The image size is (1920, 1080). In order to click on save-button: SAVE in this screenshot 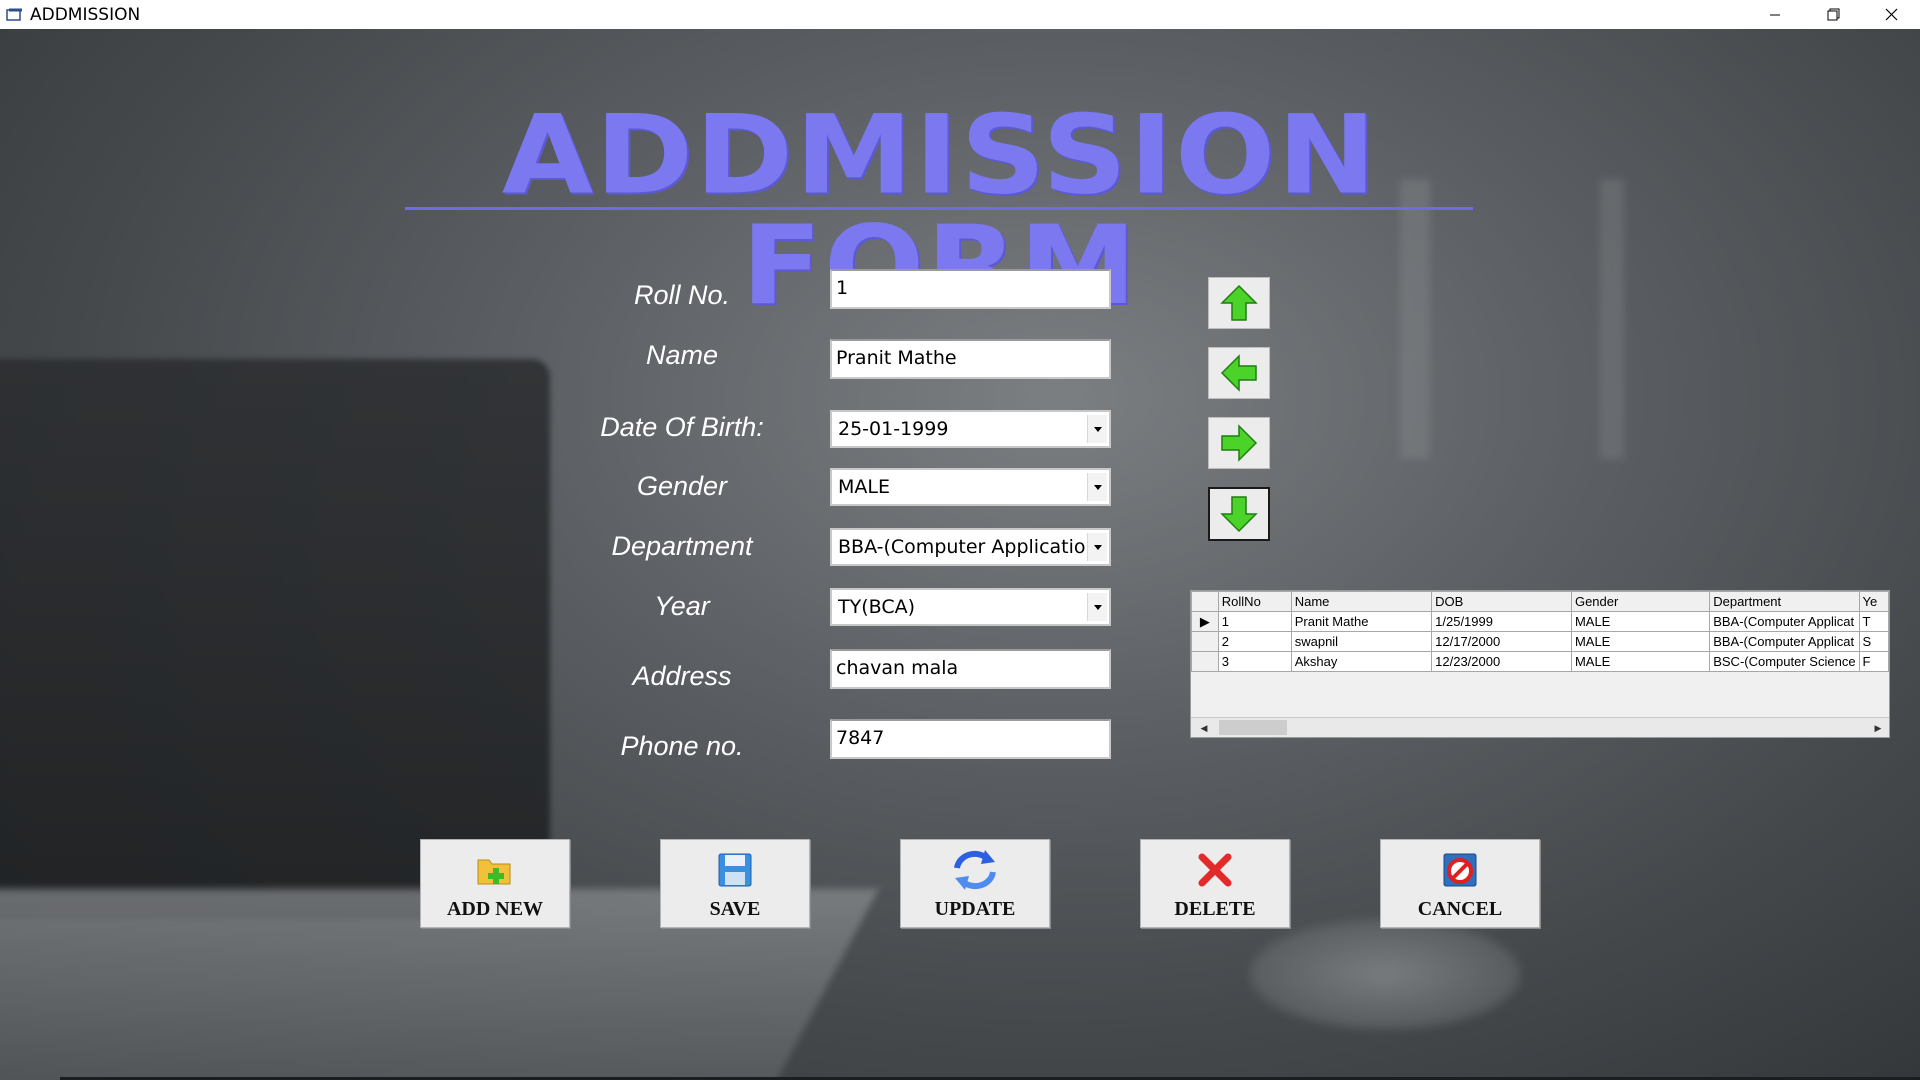, I will do `click(735, 883)`.